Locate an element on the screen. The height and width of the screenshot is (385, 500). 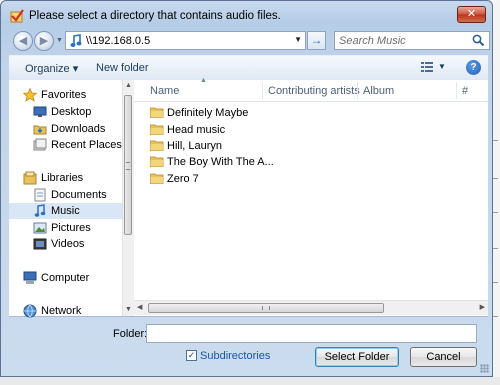
subdirectories-label: Subdirectories is located at coordinates (235, 356).